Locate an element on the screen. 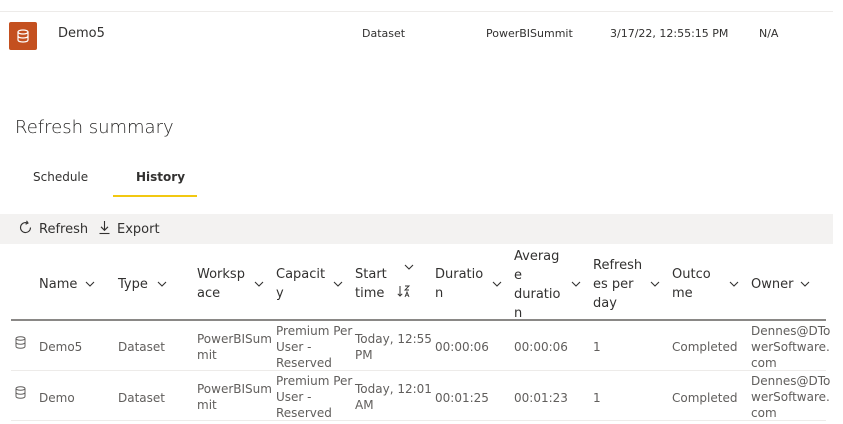 Image resolution: width=843 pixels, height=424 pixels. tab-schedule: Schedule is located at coordinates (60, 177).